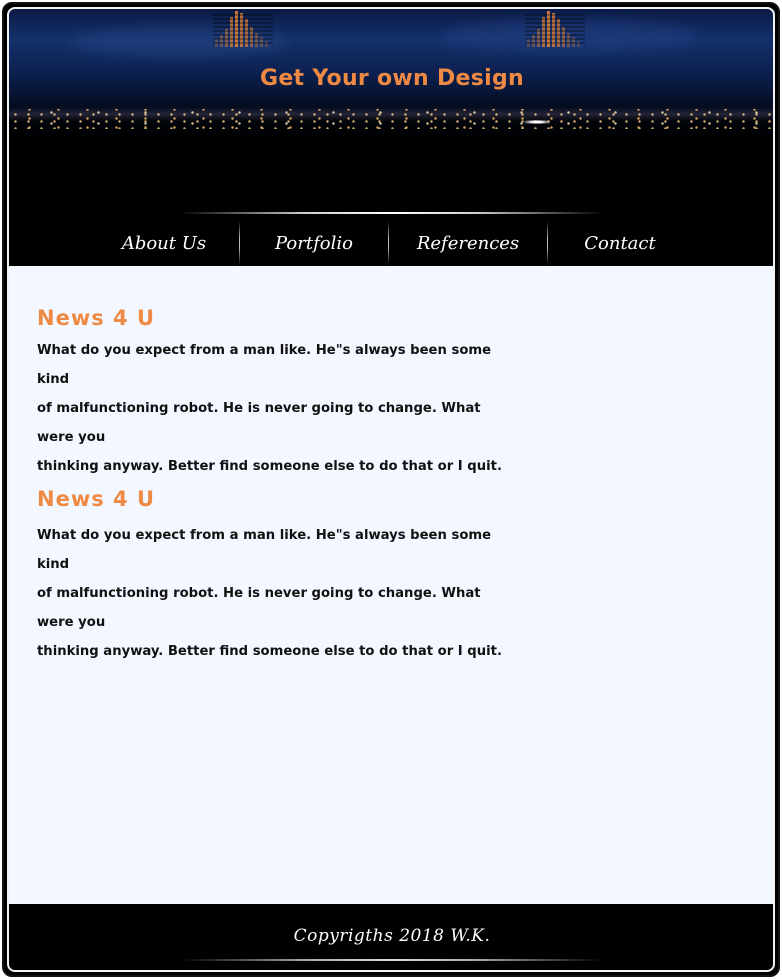 This screenshot has height=979, width=782. What do you see at coordinates (468, 243) in the screenshot?
I see `nav-item-references: References` at bounding box center [468, 243].